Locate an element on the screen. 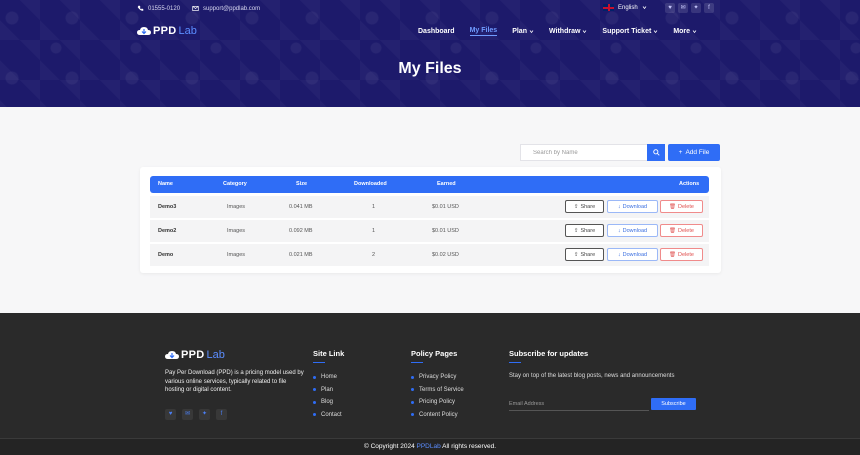  cell-name: Demo is located at coordinates (166, 255).